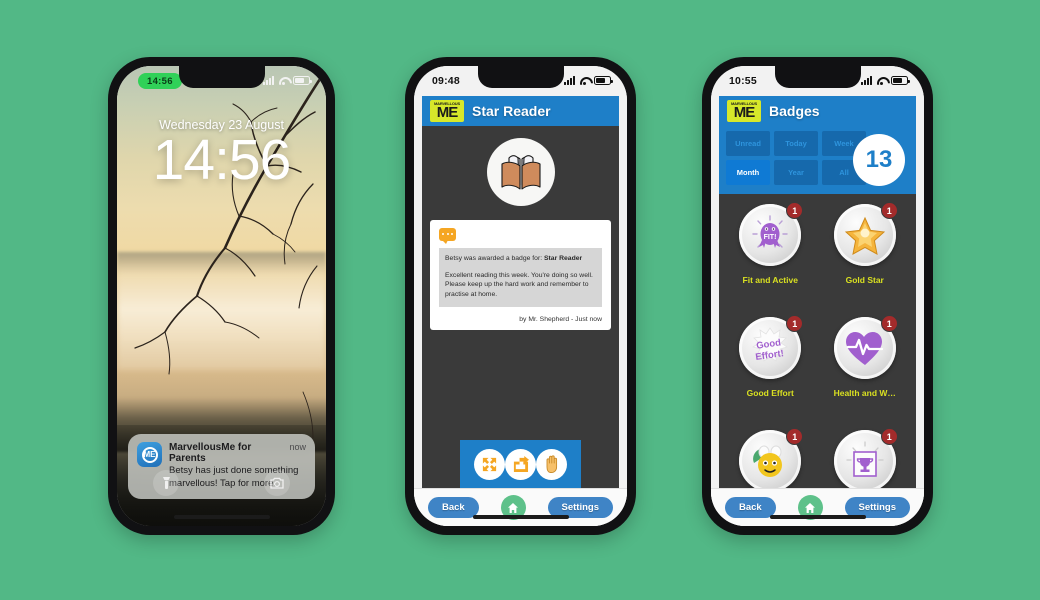 The image size is (1040, 600). I want to click on phone-1-status-indicators, so click(287, 80).